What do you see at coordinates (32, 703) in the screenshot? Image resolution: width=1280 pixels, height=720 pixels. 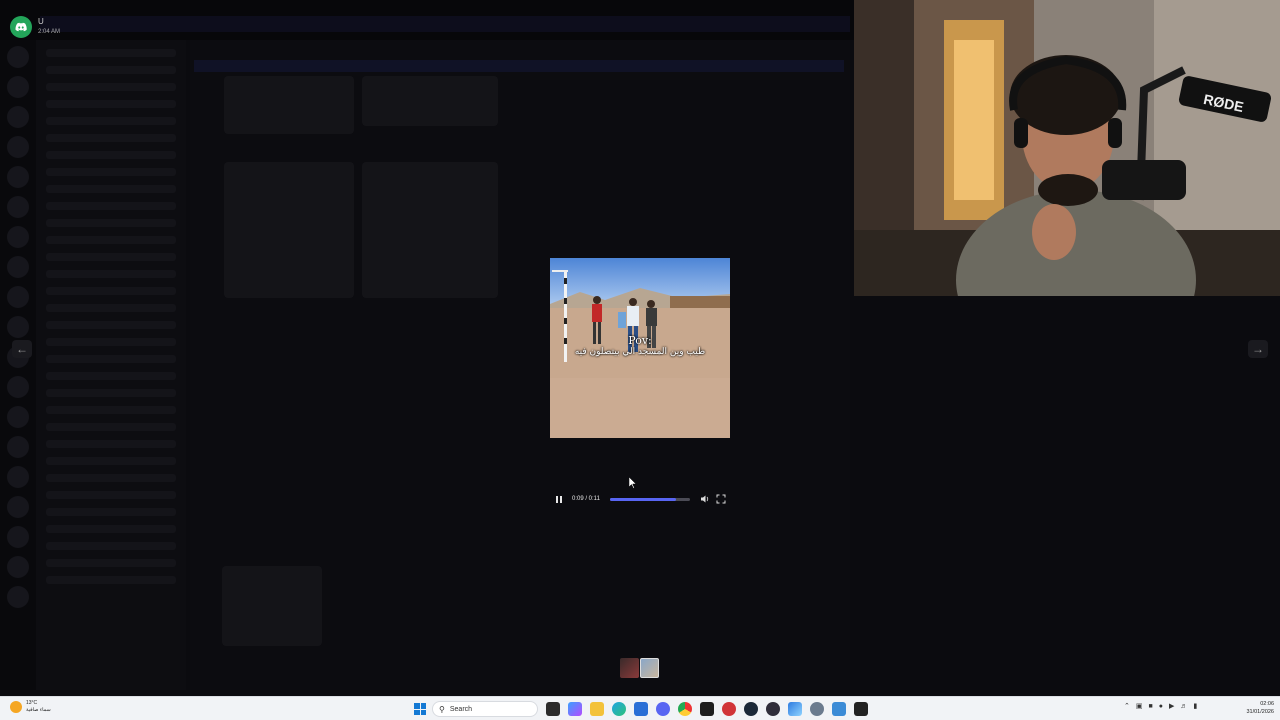 I see `weather-temp: 13°C` at bounding box center [32, 703].